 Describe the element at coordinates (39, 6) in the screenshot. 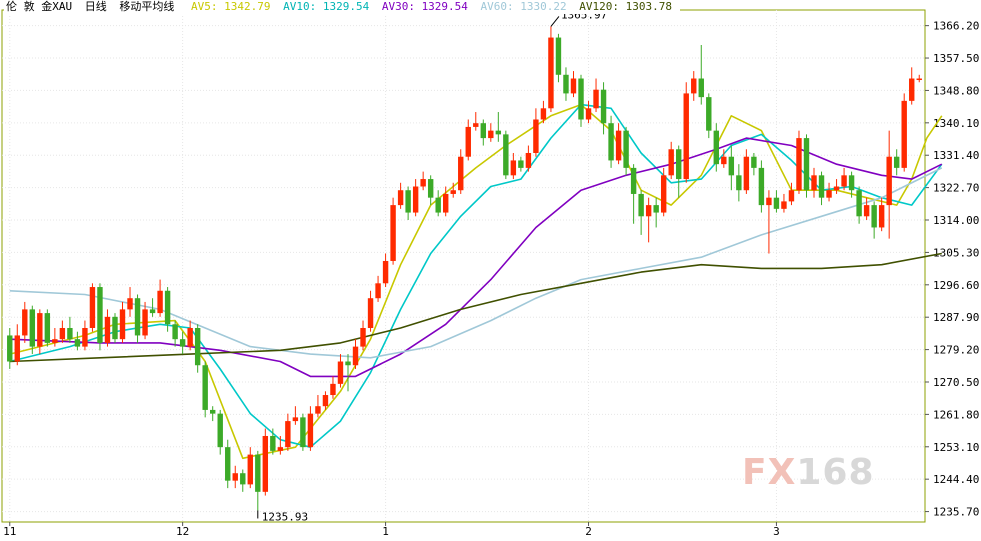

I see `legend-symbol: 伦 敦 金XAU` at that location.